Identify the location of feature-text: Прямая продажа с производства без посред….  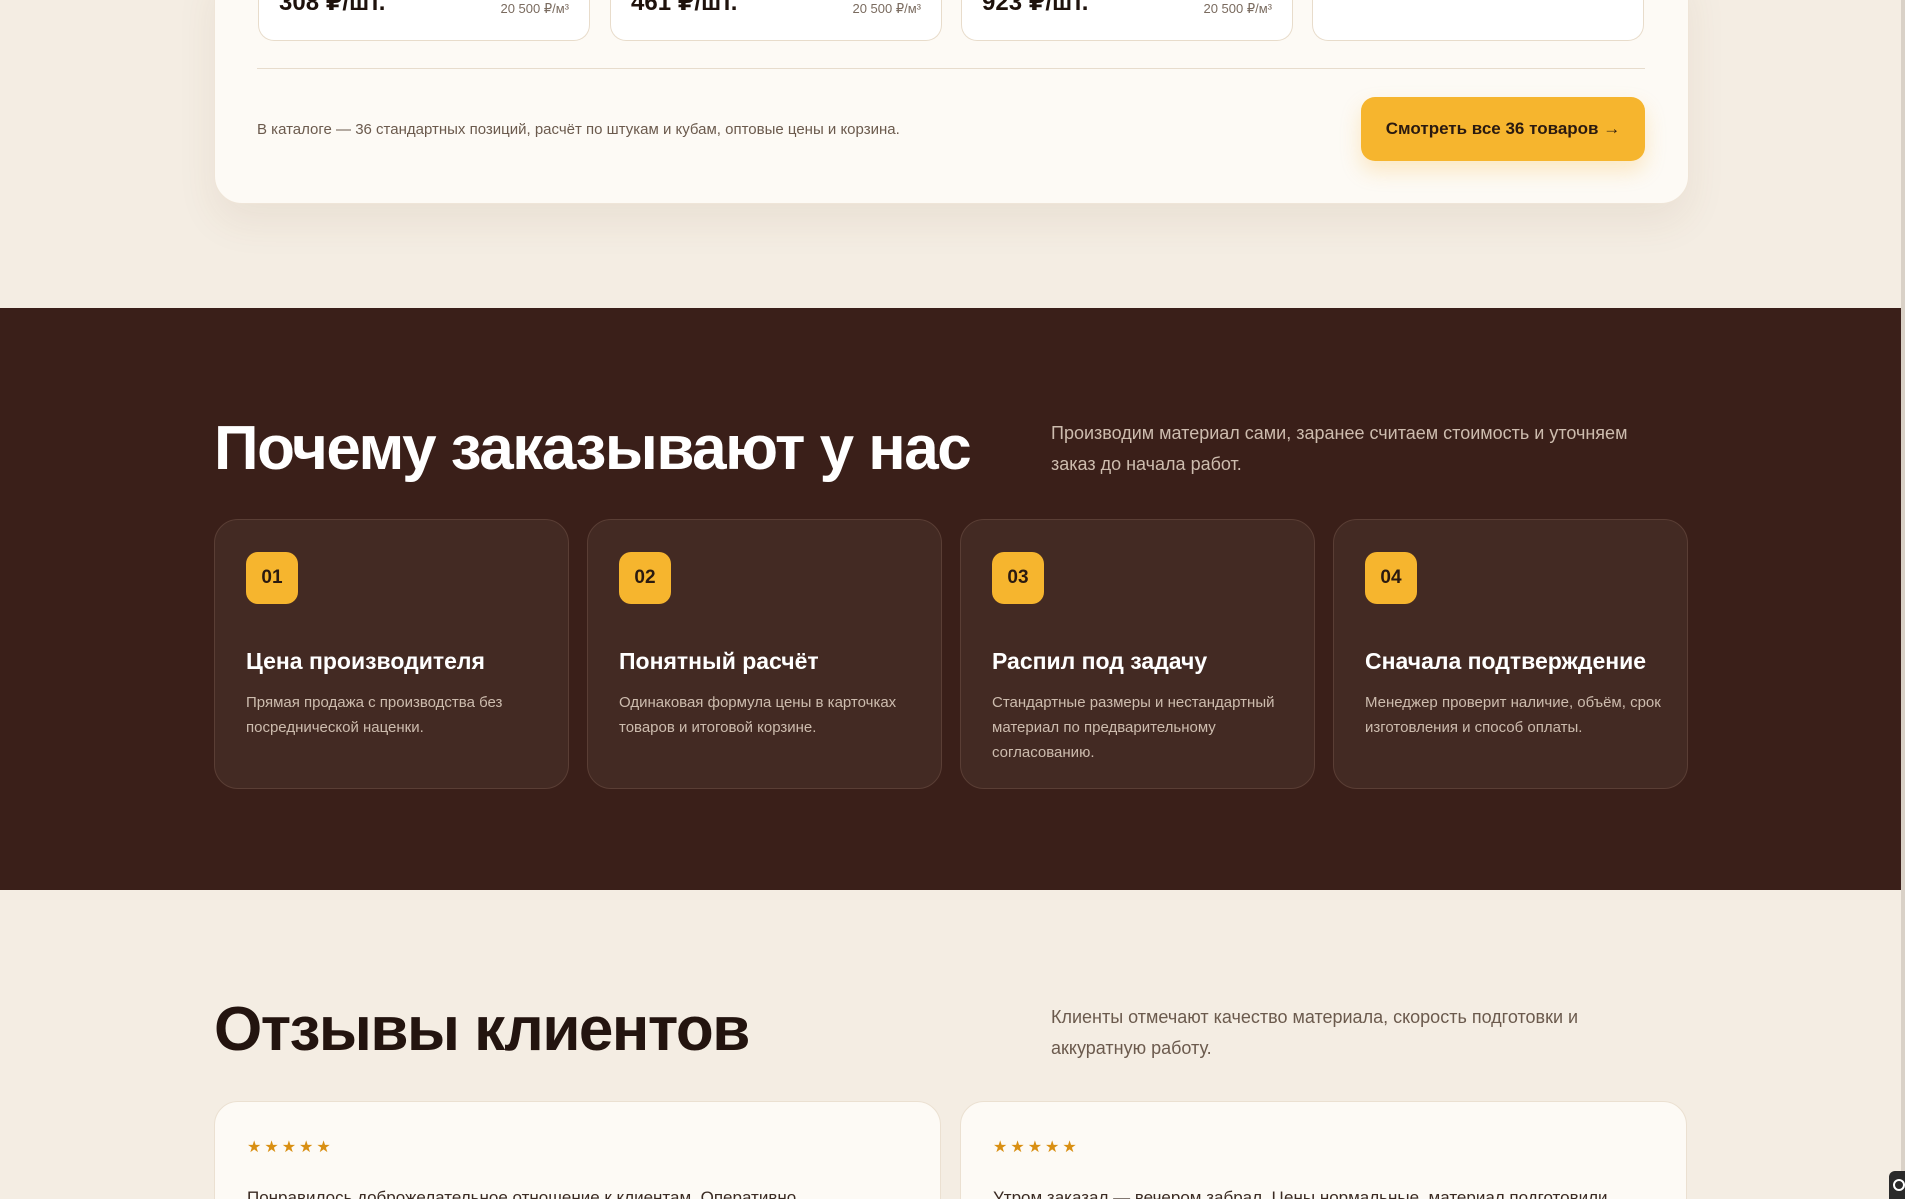
(374, 715).